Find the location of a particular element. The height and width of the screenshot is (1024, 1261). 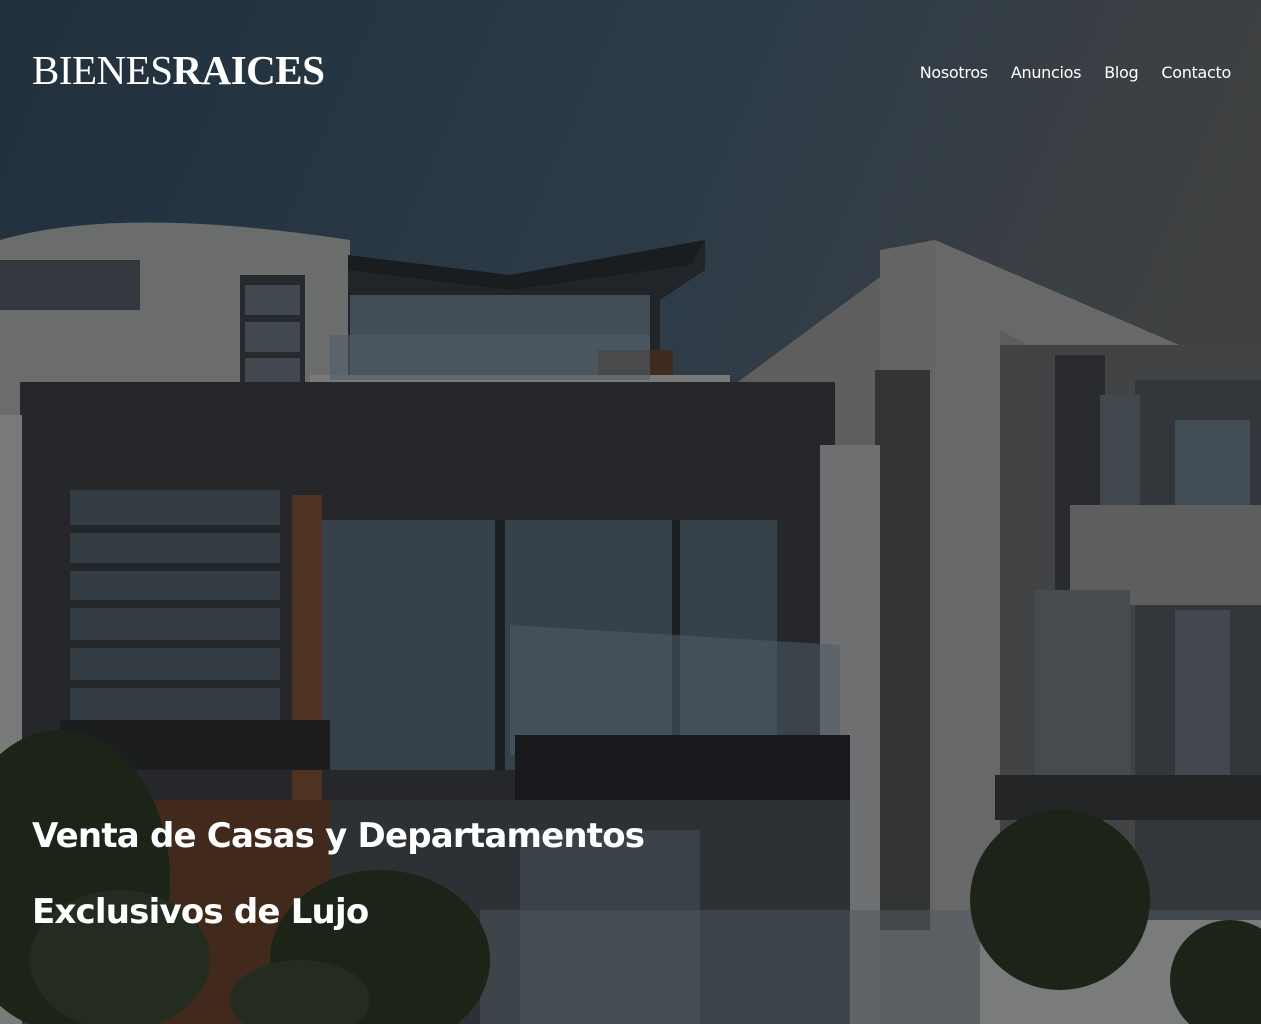

hero-subtitle: Exclusivos de Lujo is located at coordinates (200, 912).